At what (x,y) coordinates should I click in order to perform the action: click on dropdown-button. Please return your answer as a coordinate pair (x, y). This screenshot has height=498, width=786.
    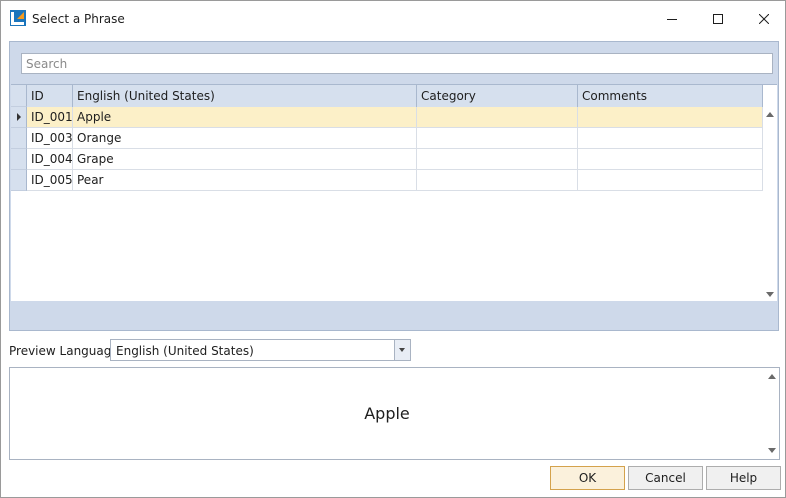
    Looking at the image, I should click on (402, 350).